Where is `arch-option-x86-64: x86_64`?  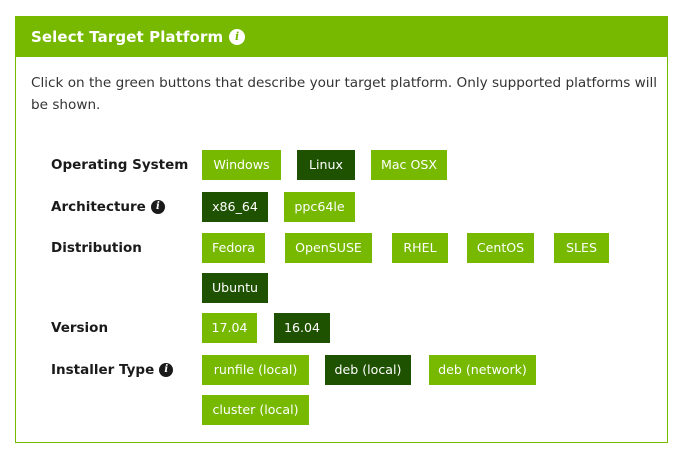
arch-option-x86-64: x86_64 is located at coordinates (235, 207).